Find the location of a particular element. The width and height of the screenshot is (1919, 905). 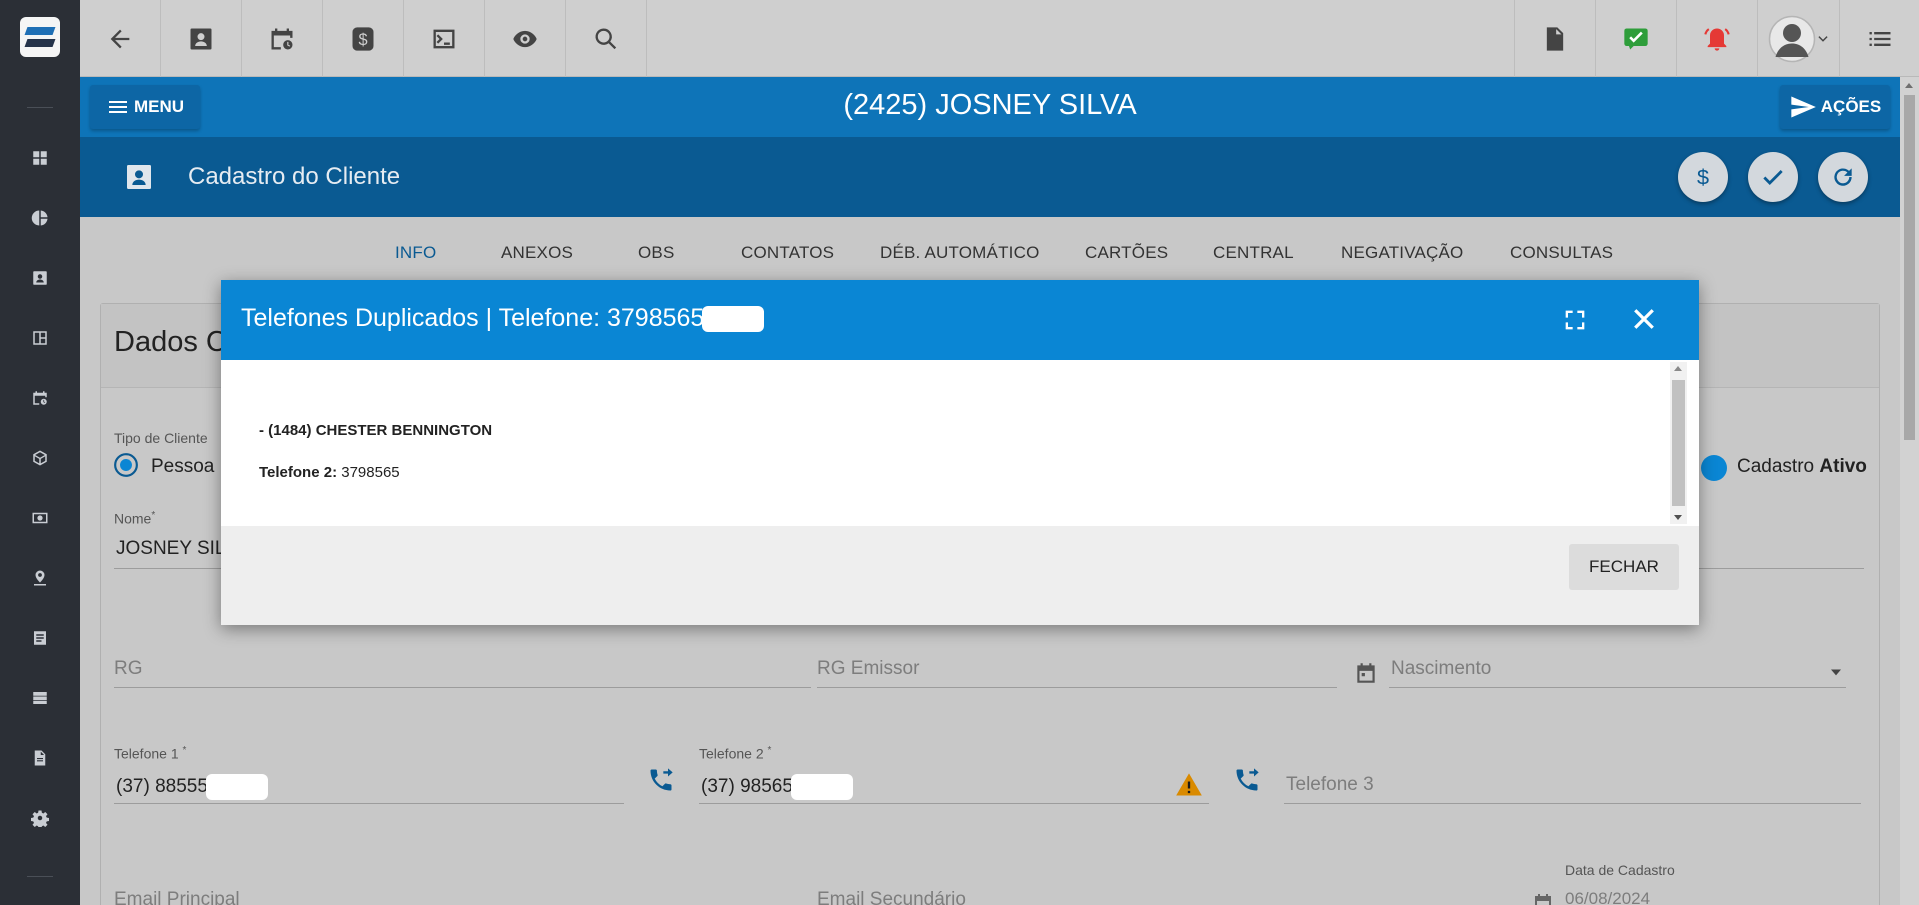

warning-icon is located at coordinates (1189, 785).